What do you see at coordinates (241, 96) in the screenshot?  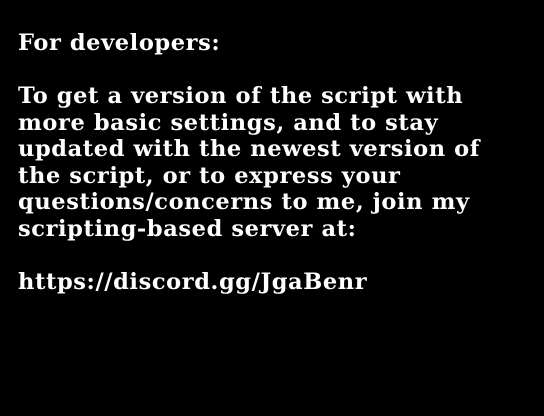 I see `body-line: To get a version of the script with` at bounding box center [241, 96].